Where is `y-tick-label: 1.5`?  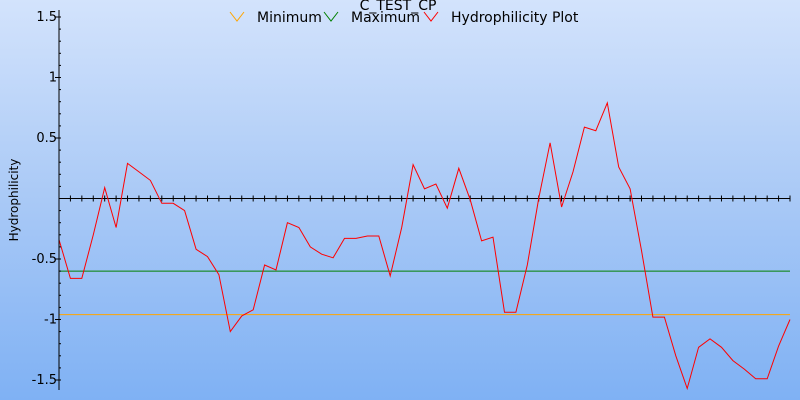 y-tick-label: 1.5 is located at coordinates (46, 17).